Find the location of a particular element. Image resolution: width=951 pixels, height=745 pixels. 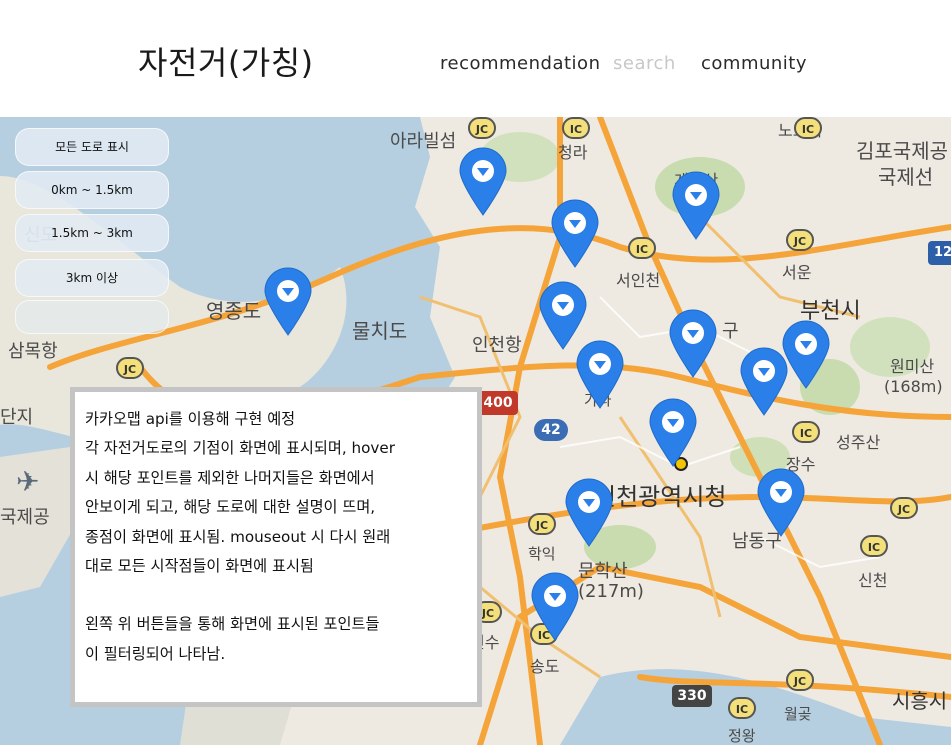

map-label: 문학산 is located at coordinates (603, 571).